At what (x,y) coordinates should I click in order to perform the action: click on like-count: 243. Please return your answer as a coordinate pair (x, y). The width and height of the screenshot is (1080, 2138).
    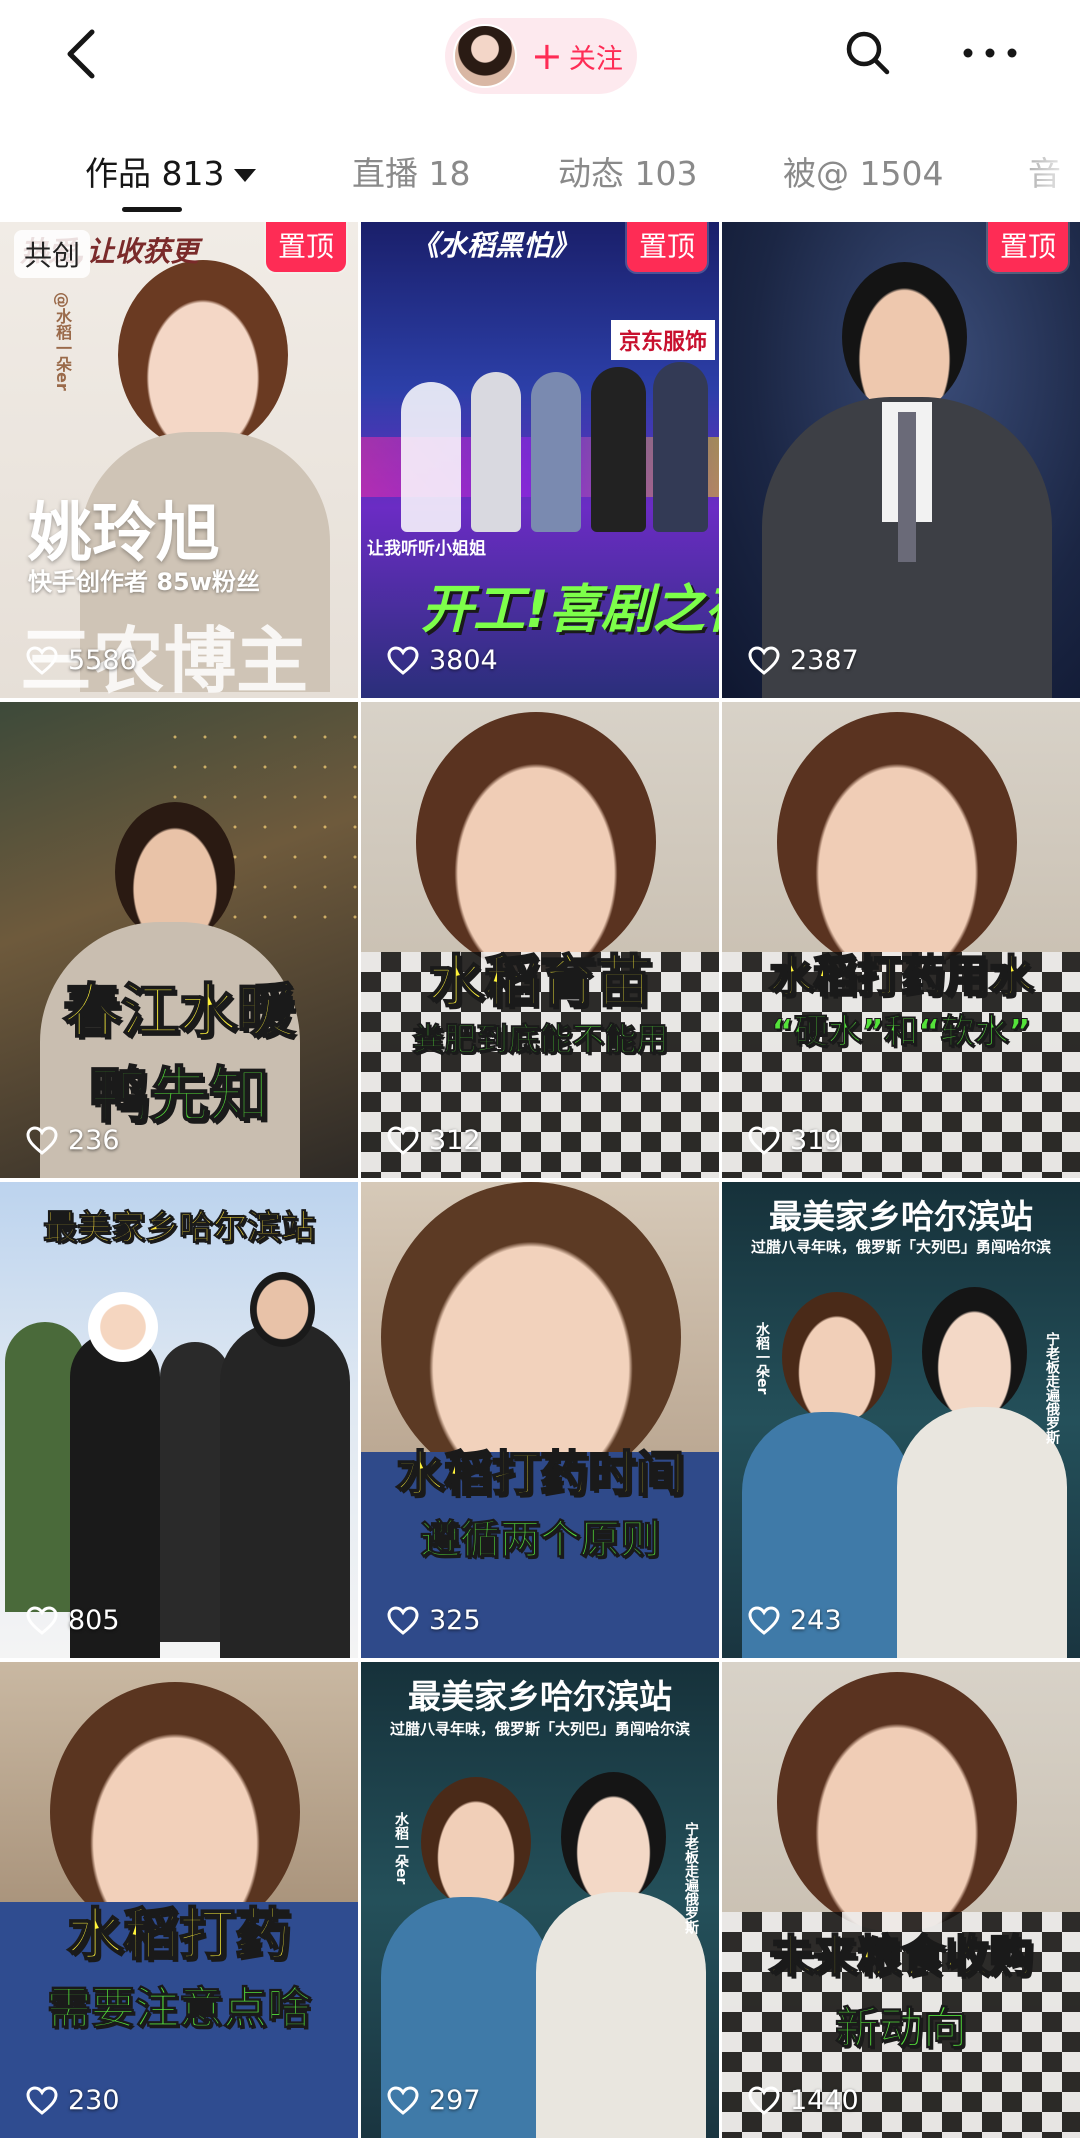
    Looking at the image, I should click on (795, 1620).